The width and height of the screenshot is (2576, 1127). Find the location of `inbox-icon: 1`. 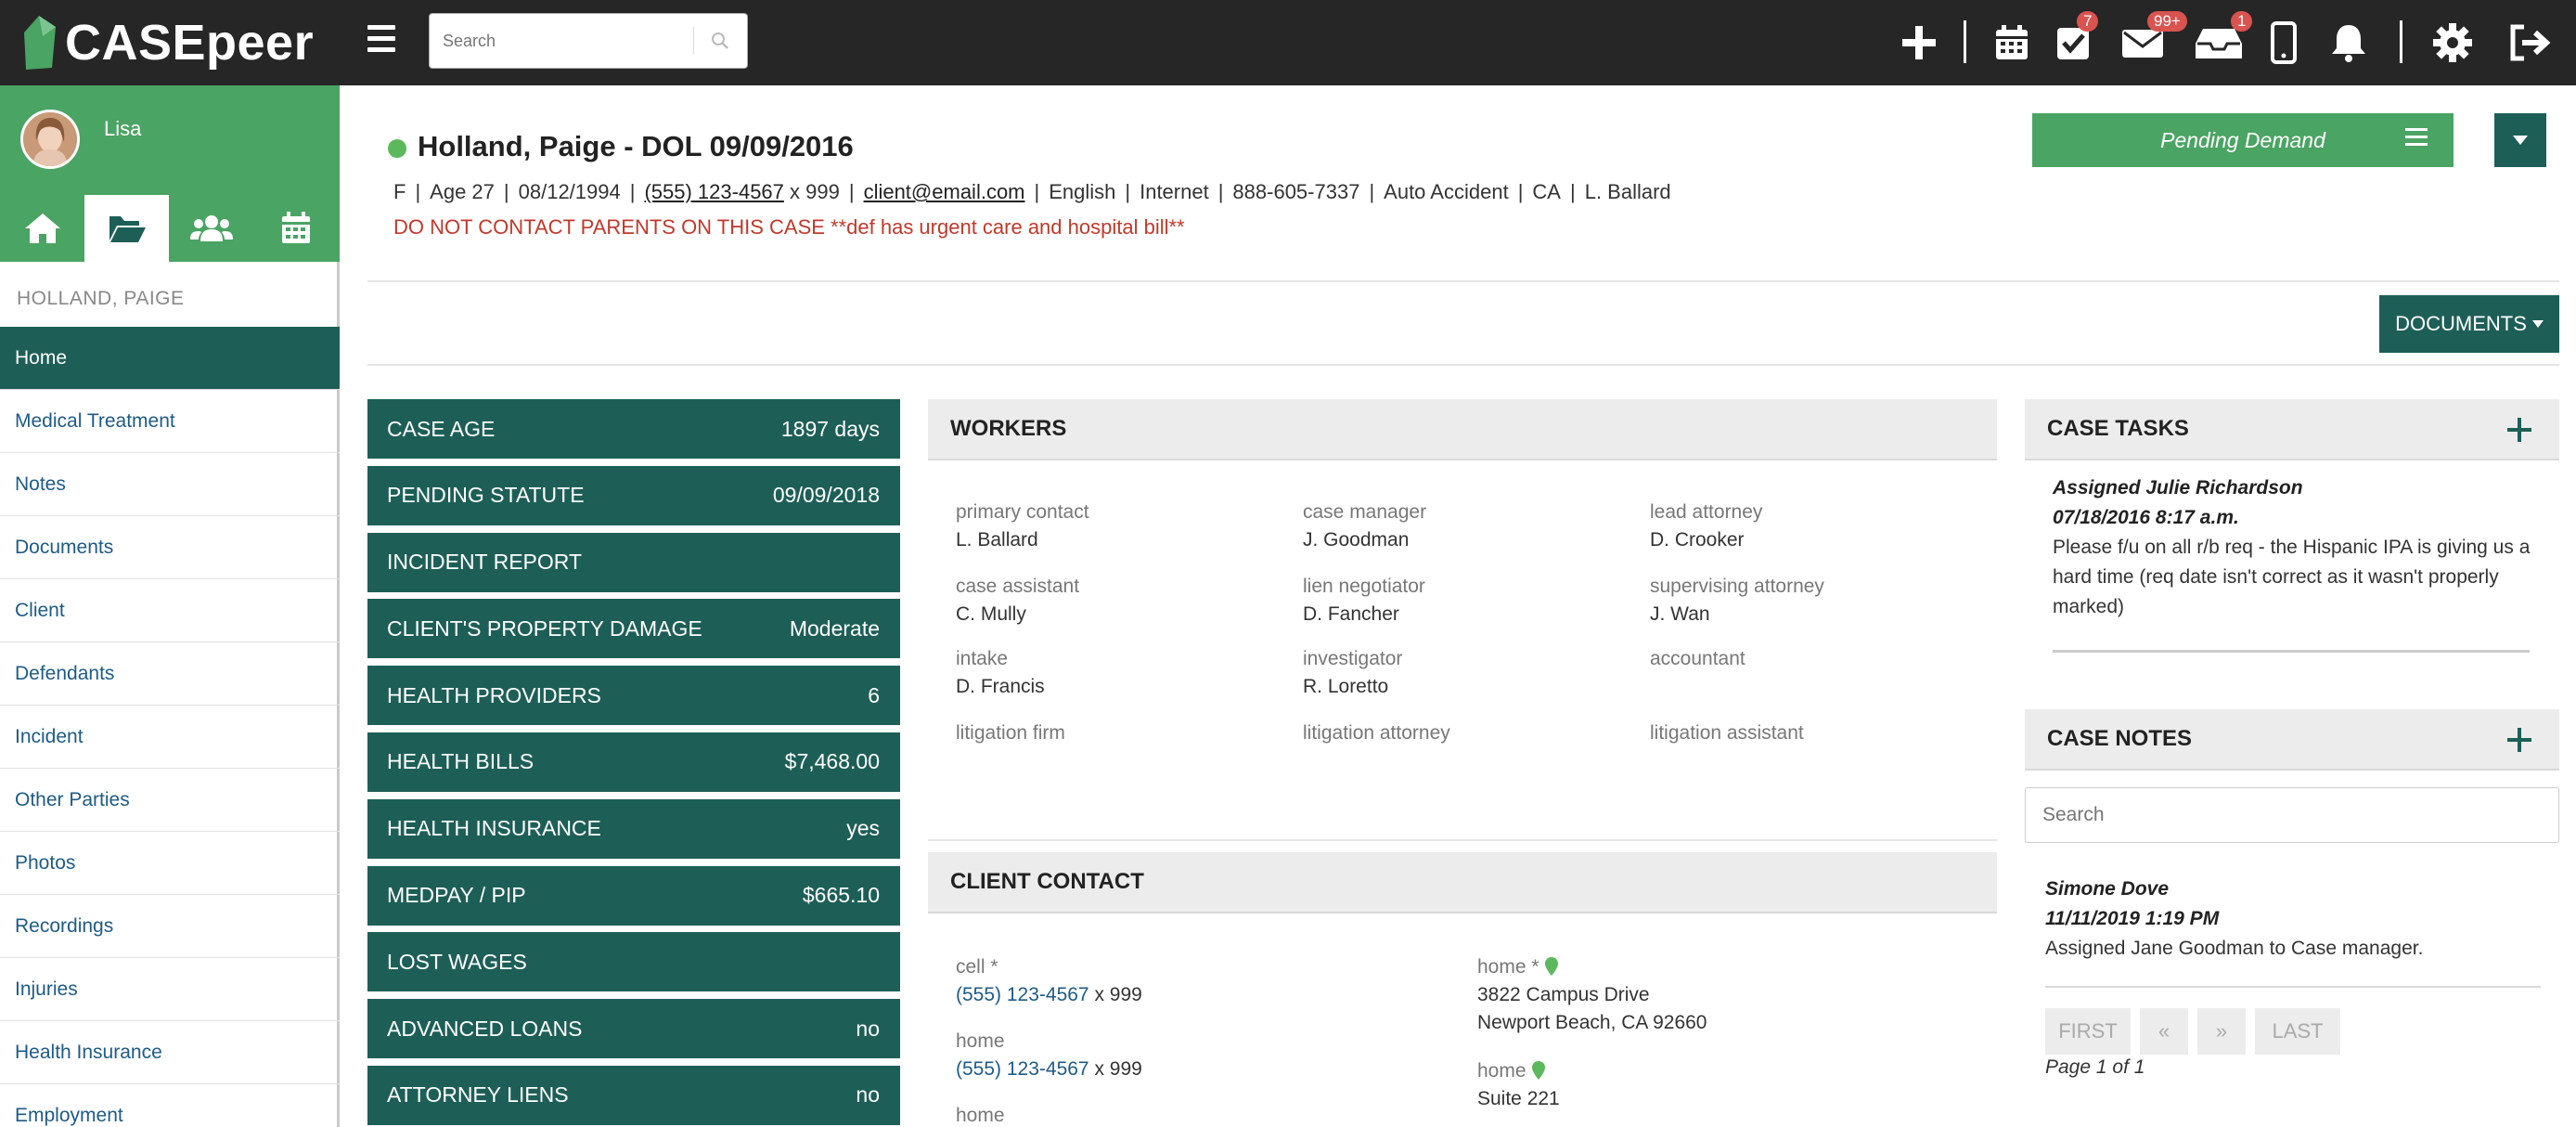

inbox-icon: 1 is located at coordinates (2223, 41).